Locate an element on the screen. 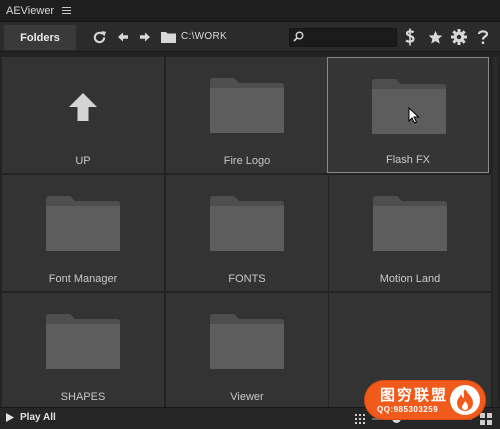 This screenshot has height=429, width=500. tile-folder: Motion Land is located at coordinates (410, 233).